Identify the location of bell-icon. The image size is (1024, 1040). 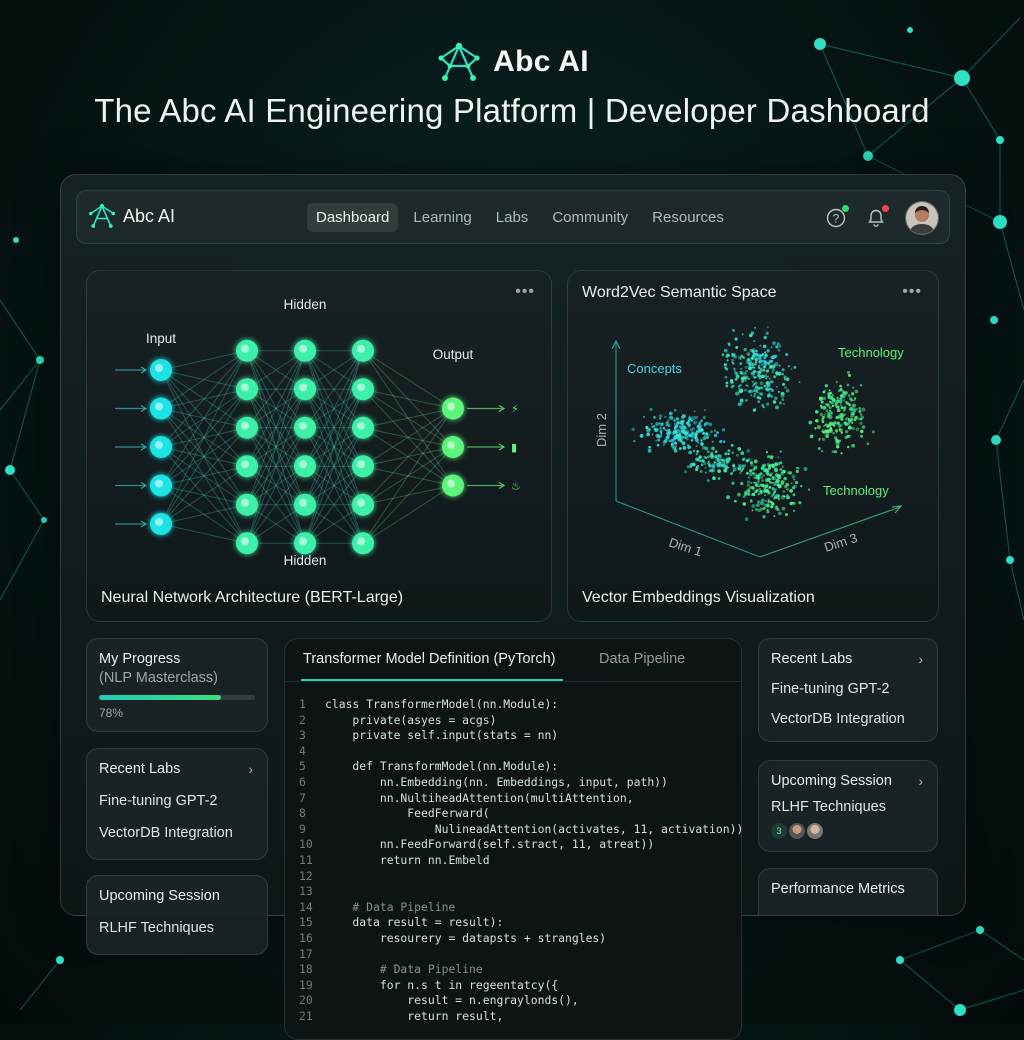
(877, 217).